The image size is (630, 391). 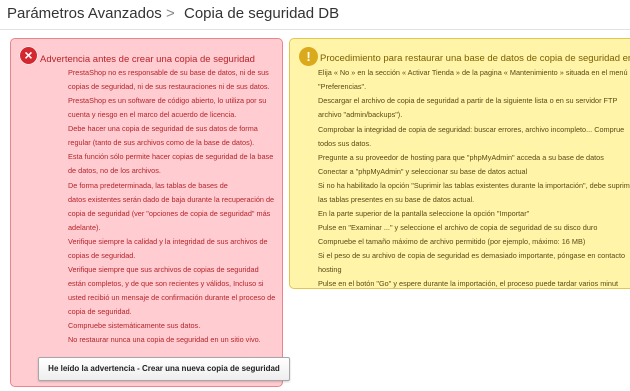 I want to click on info-alert-icon: !, so click(x=308, y=56).